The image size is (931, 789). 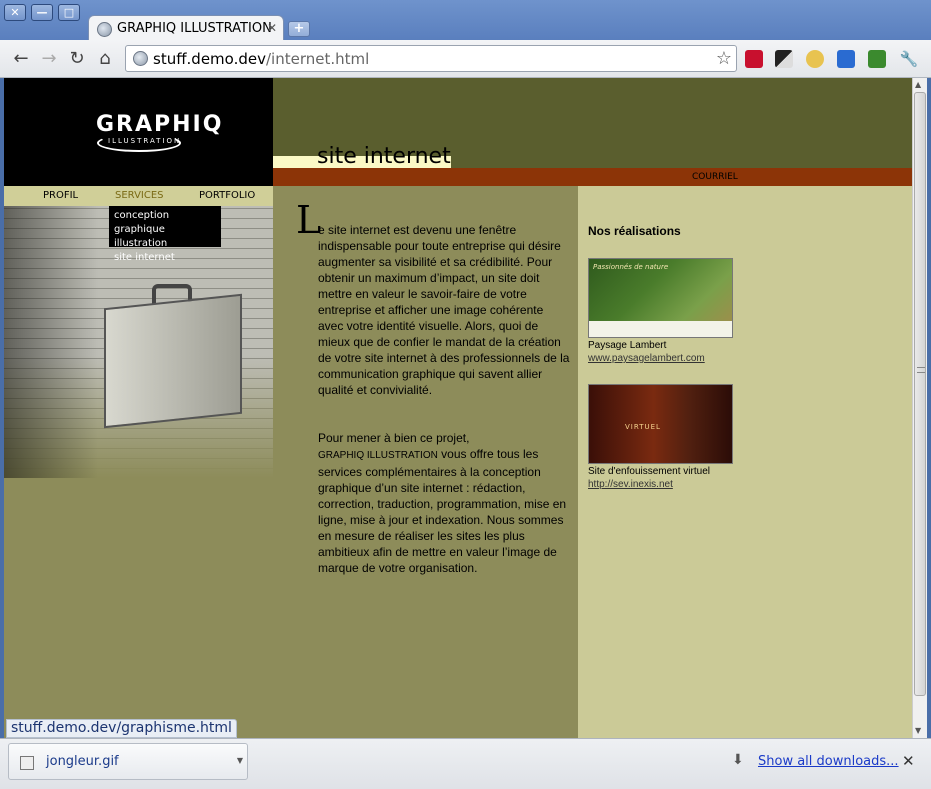 I want to click on bookmark-star-icon: ☆, so click(x=724, y=58).